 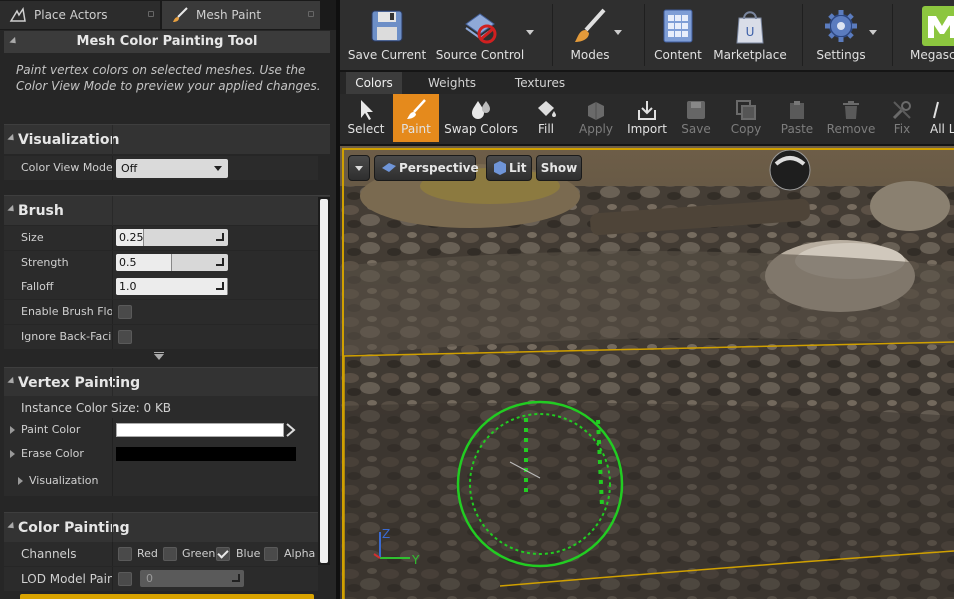 I want to click on instance-color-size-text: Instance Color Size: 0 KB, so click(x=96, y=408).